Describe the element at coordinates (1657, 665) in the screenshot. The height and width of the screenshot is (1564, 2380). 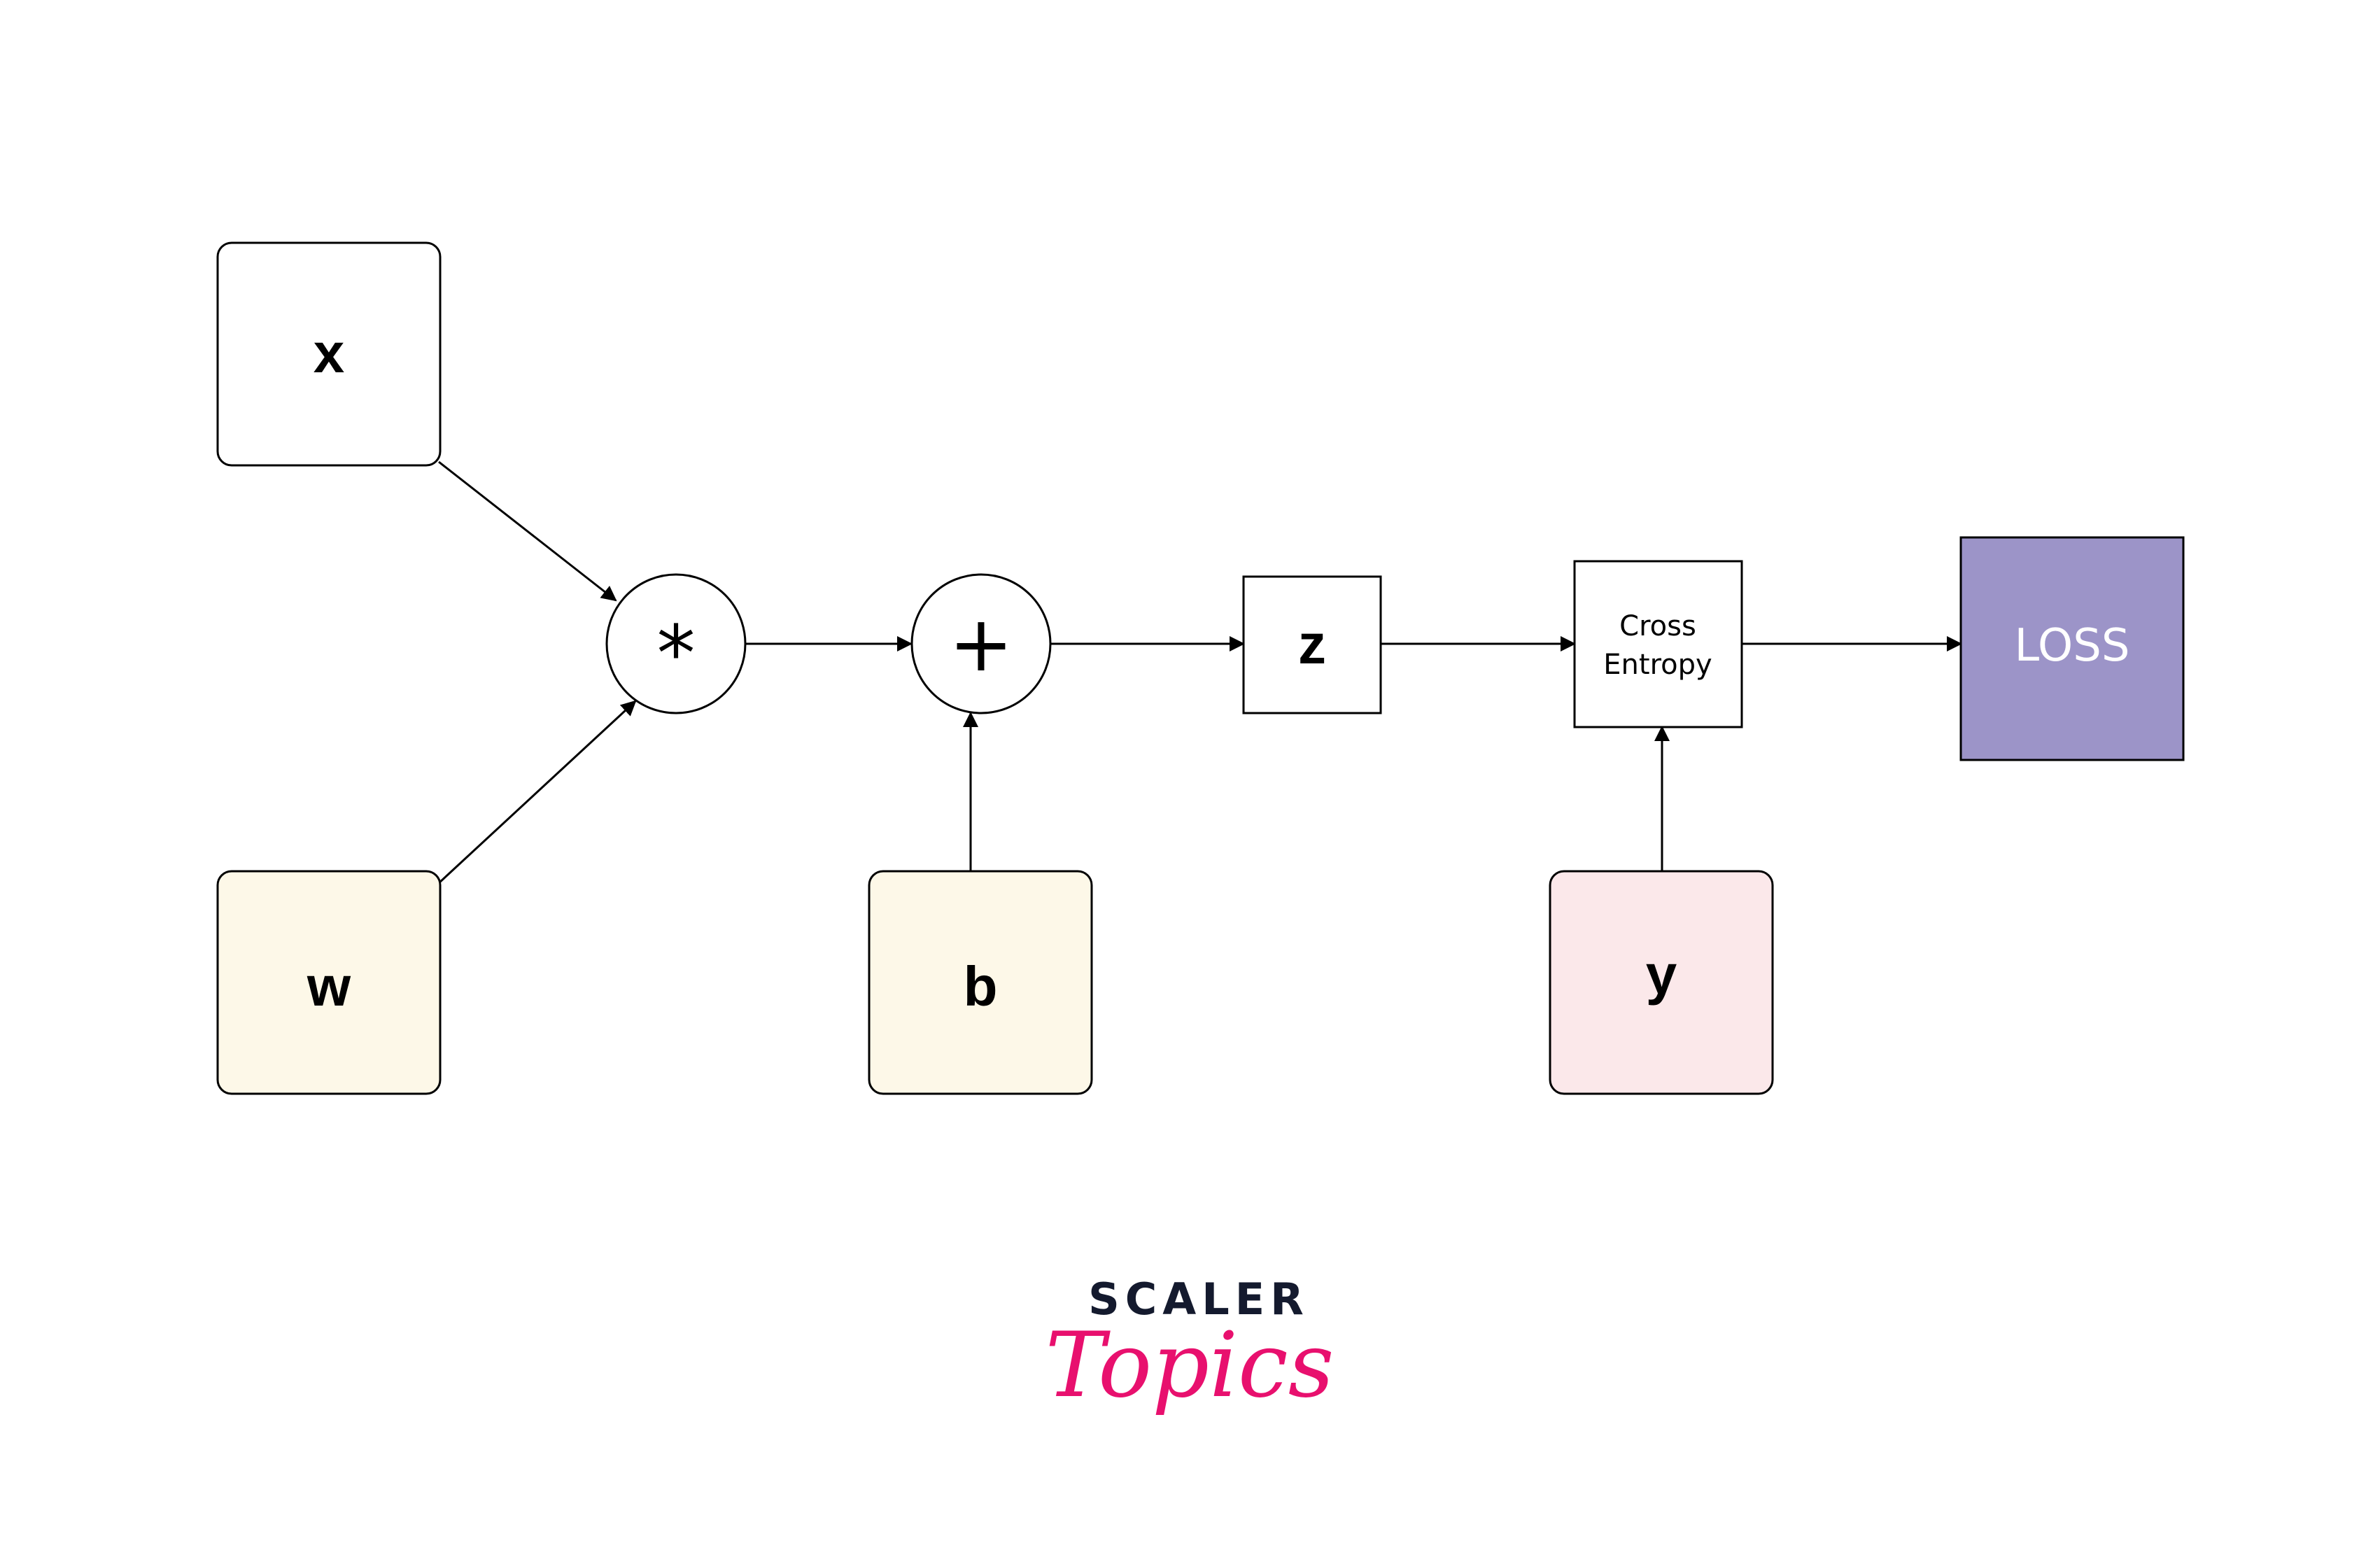
I see `cross-entropy-label-line2: Entropy` at that location.